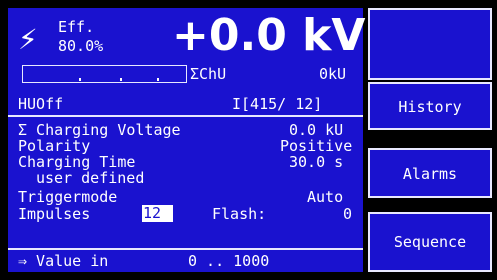 This screenshot has height=280, width=497. I want to click on charge-bar-label: ΣChU, so click(208, 74).